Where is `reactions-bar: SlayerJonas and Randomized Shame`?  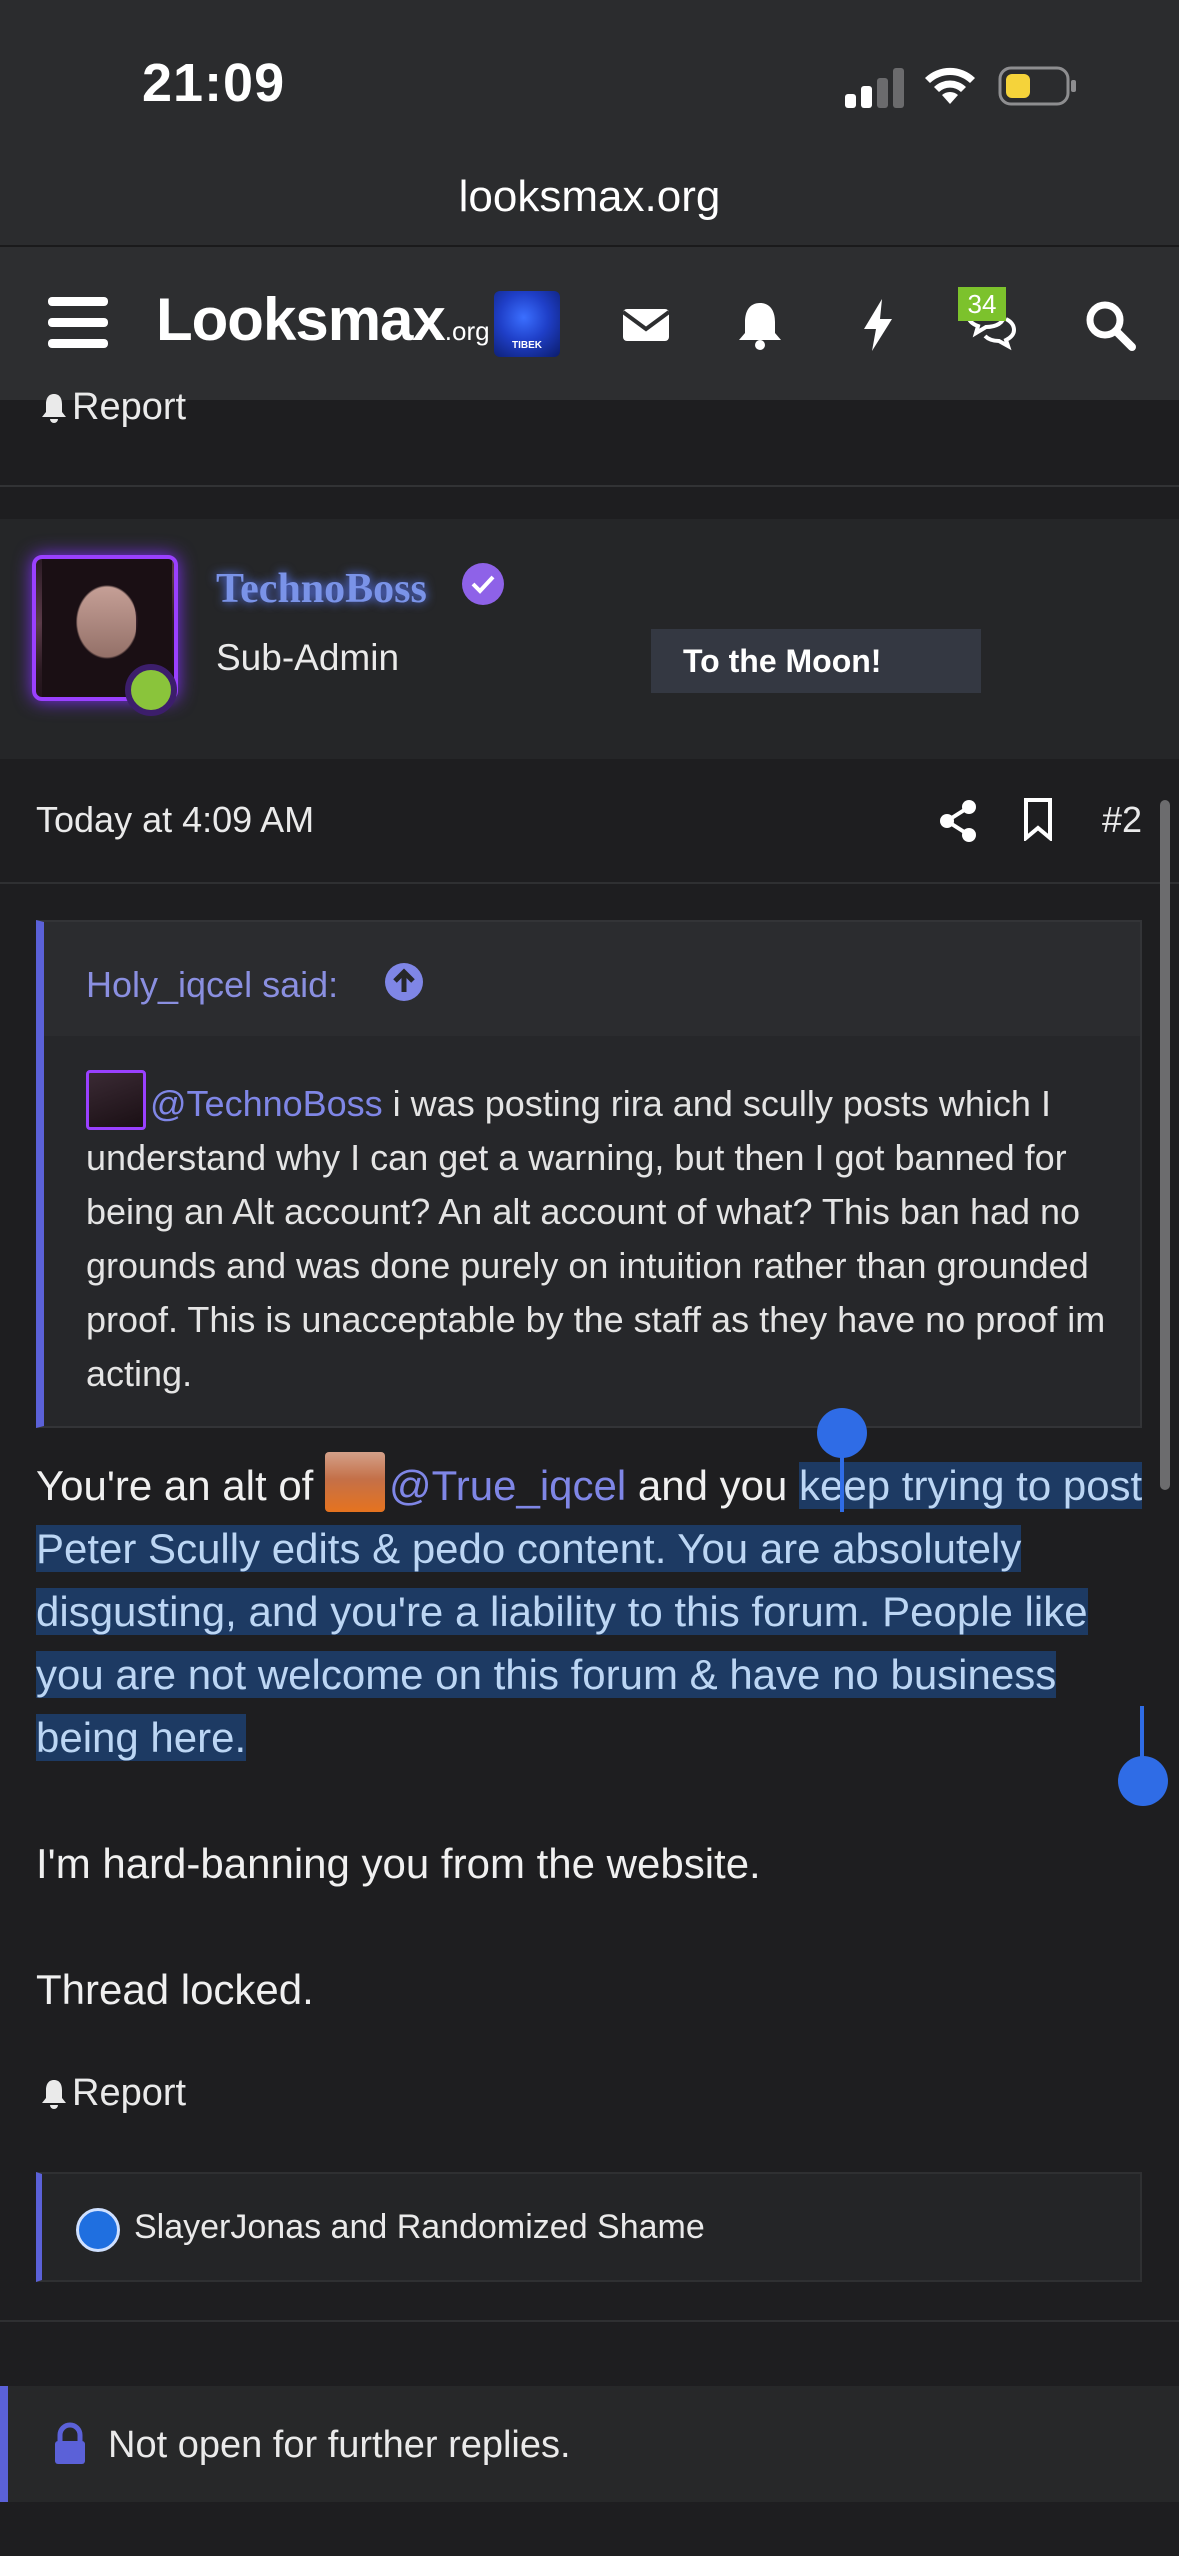 reactions-bar: SlayerJonas and Randomized Shame is located at coordinates (589, 2227).